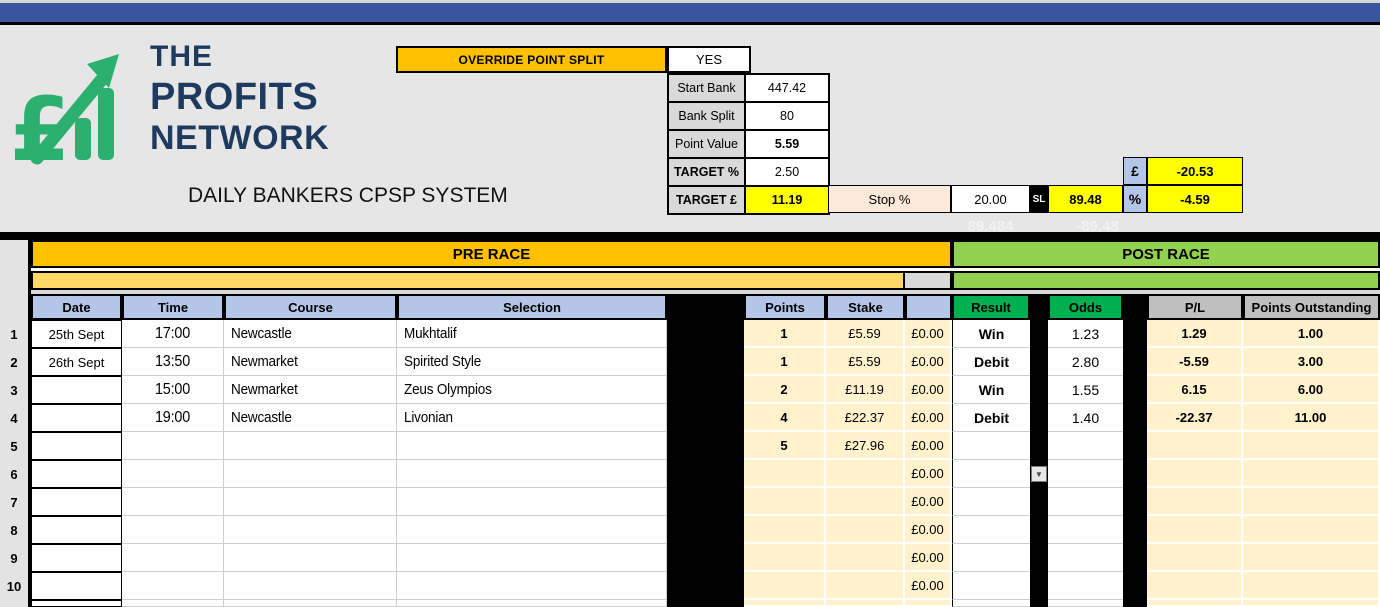 This screenshot has height=607, width=1380. Describe the element at coordinates (928, 307) in the screenshot. I see `column-header-fee` at that location.